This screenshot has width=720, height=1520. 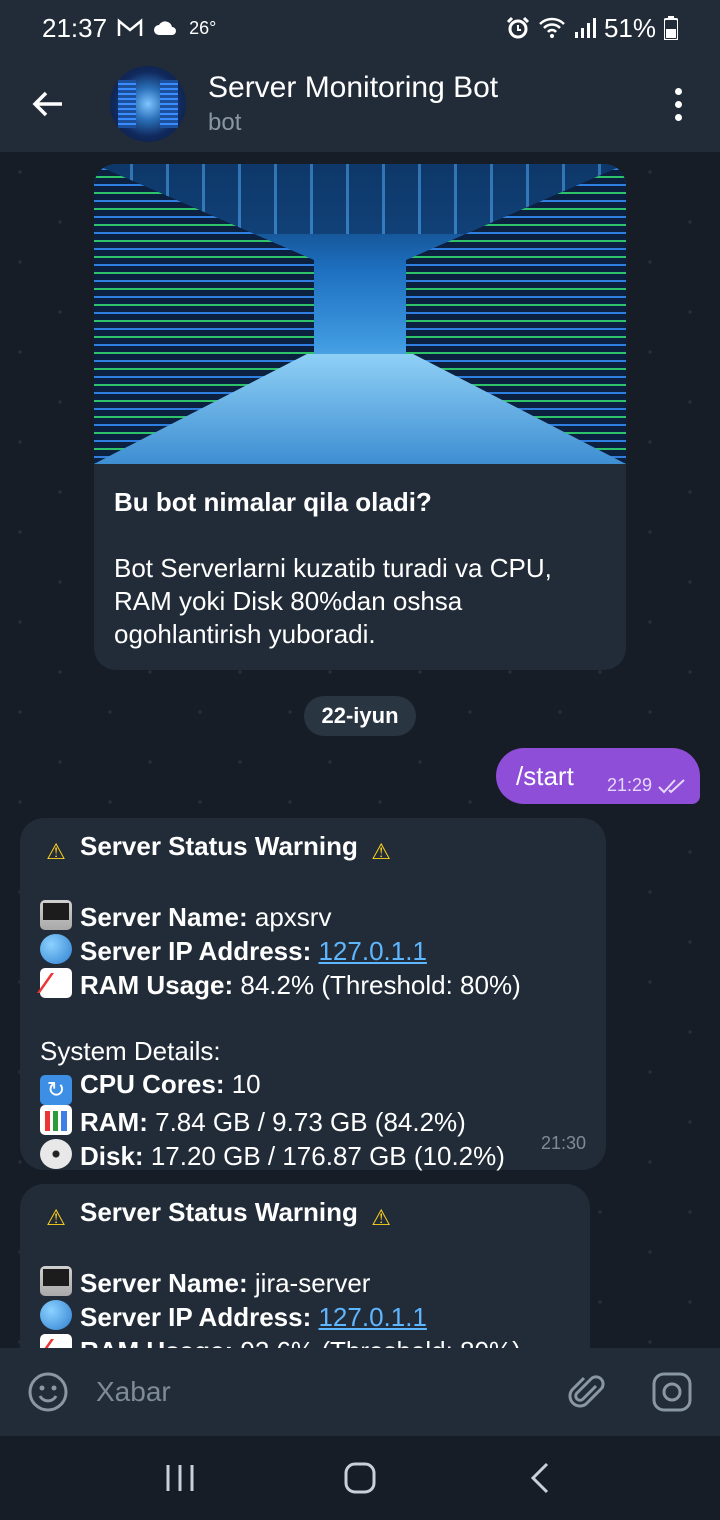 What do you see at coordinates (133, 1392) in the screenshot?
I see `message-input: Xabar` at bounding box center [133, 1392].